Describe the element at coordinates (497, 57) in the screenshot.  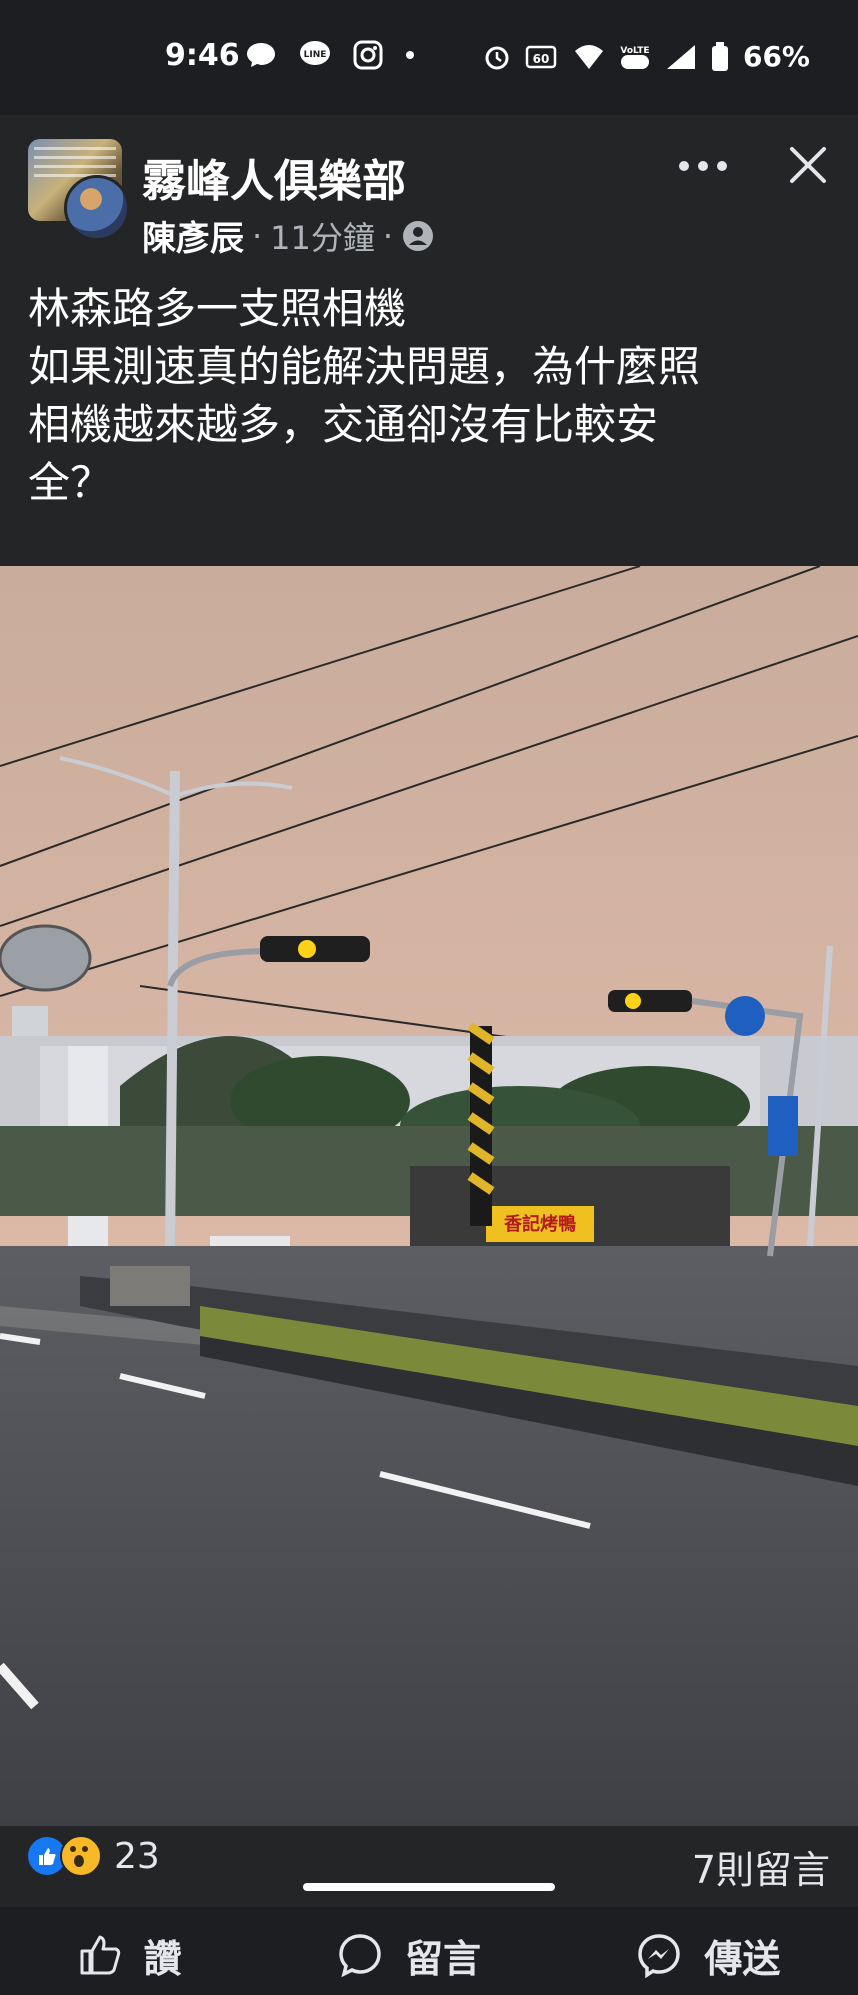
I see `alarm-icon` at that location.